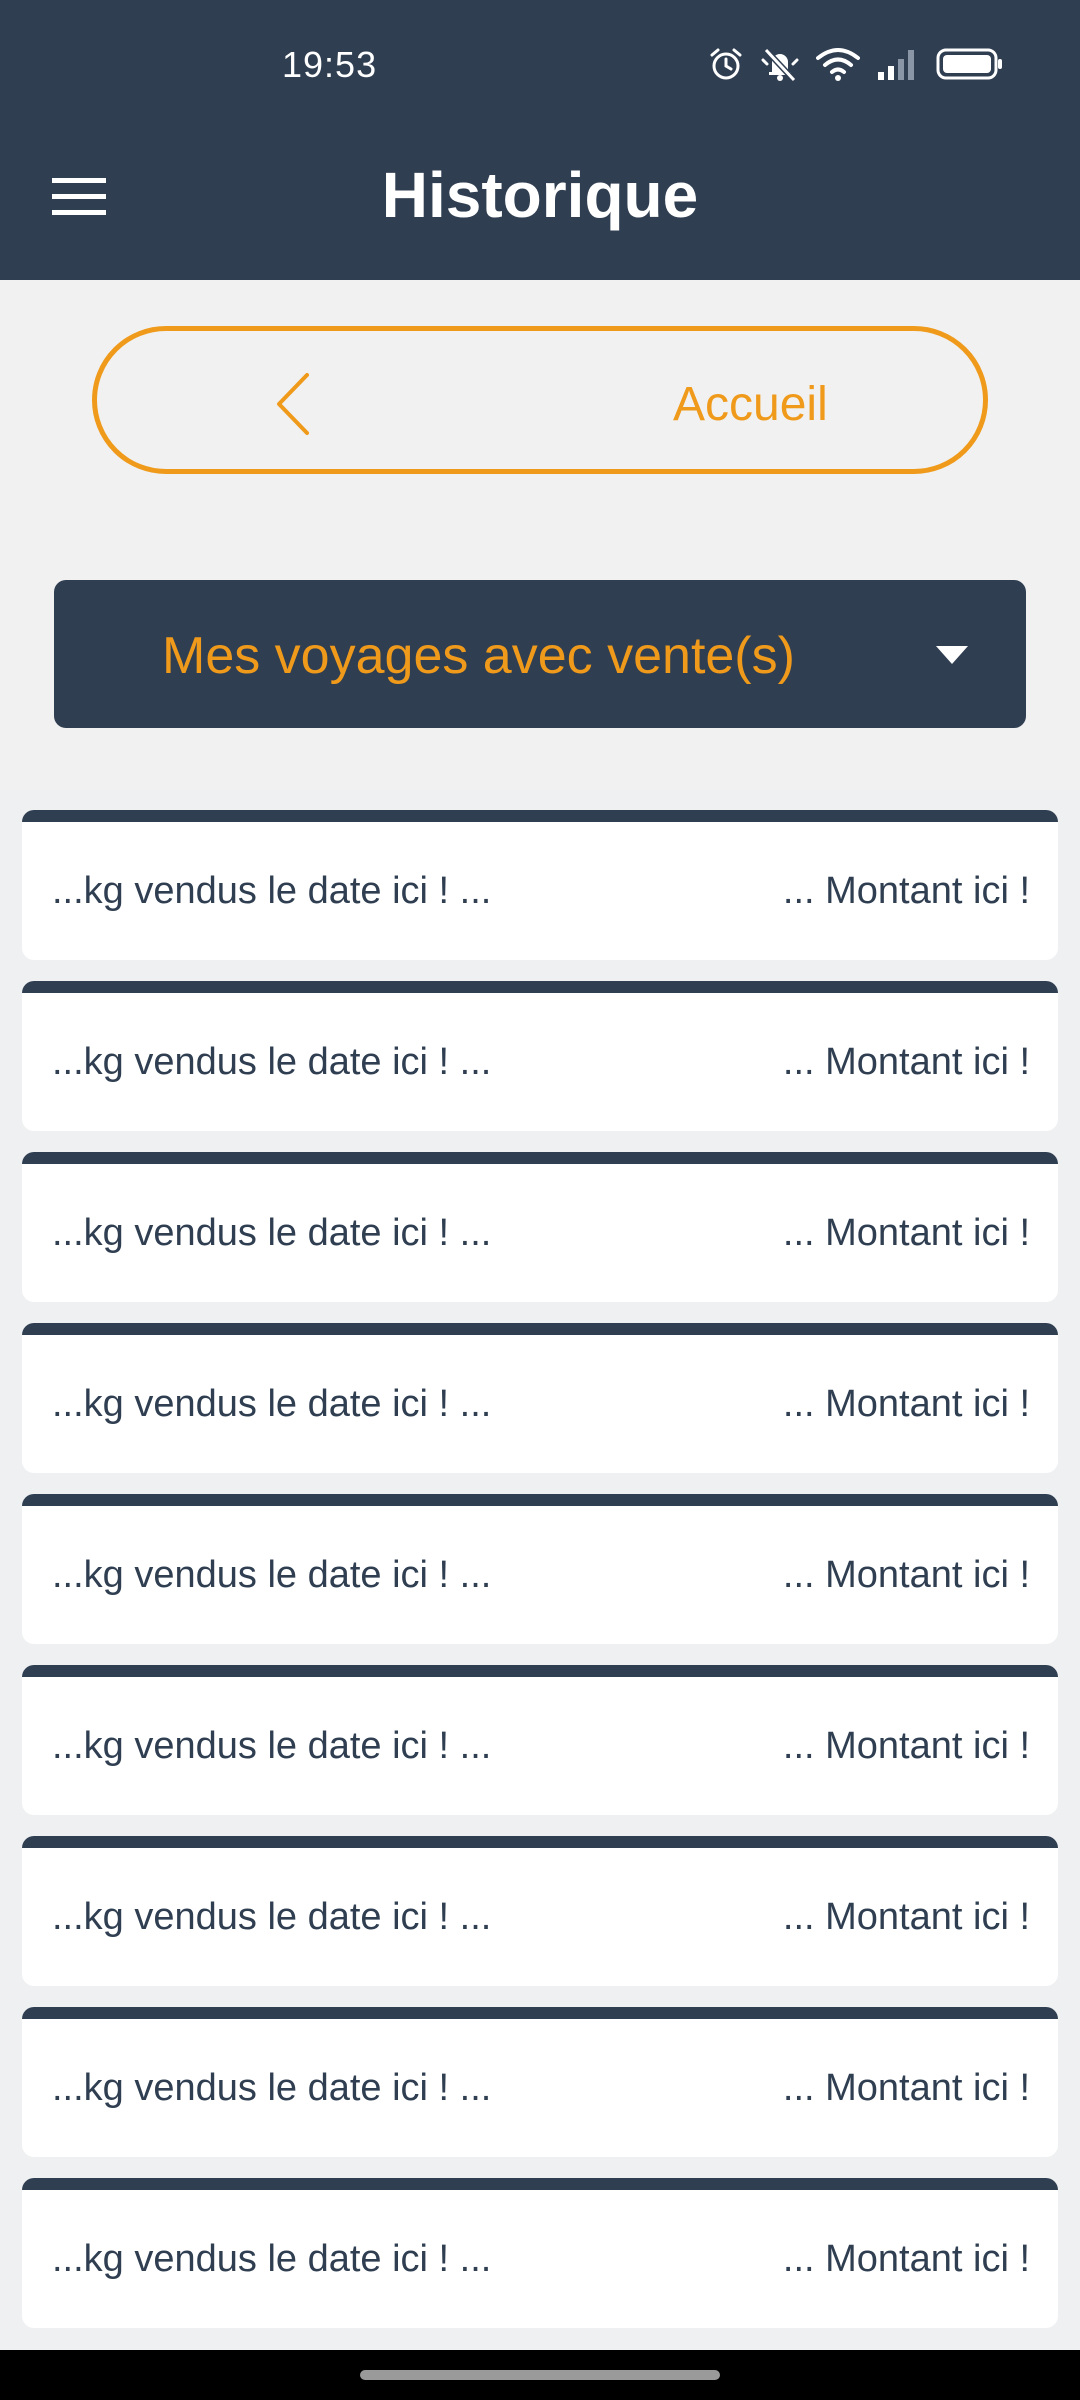 Image resolution: width=1080 pixels, height=2400 pixels. What do you see at coordinates (330, 64) in the screenshot?
I see `status-time: 19:53` at bounding box center [330, 64].